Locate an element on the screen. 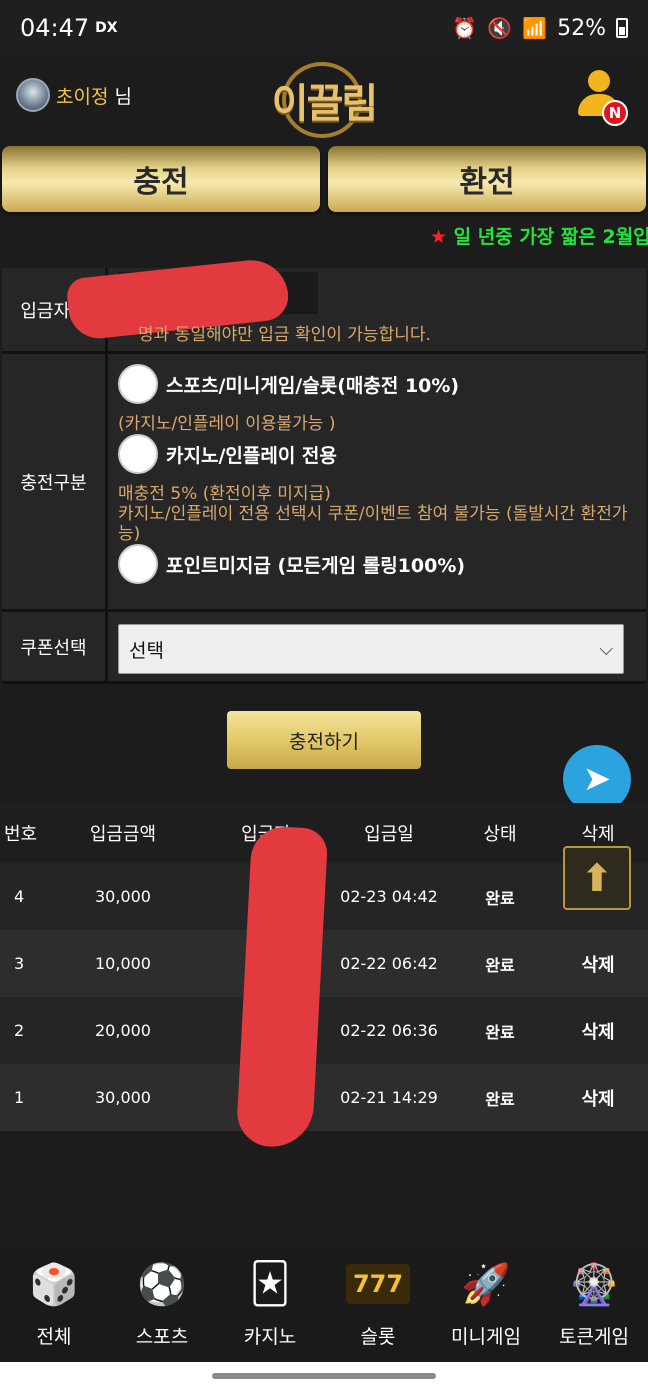 This screenshot has width=648, height=1390. soccer-ball-icon: ⚽ is located at coordinates (162, 1284).